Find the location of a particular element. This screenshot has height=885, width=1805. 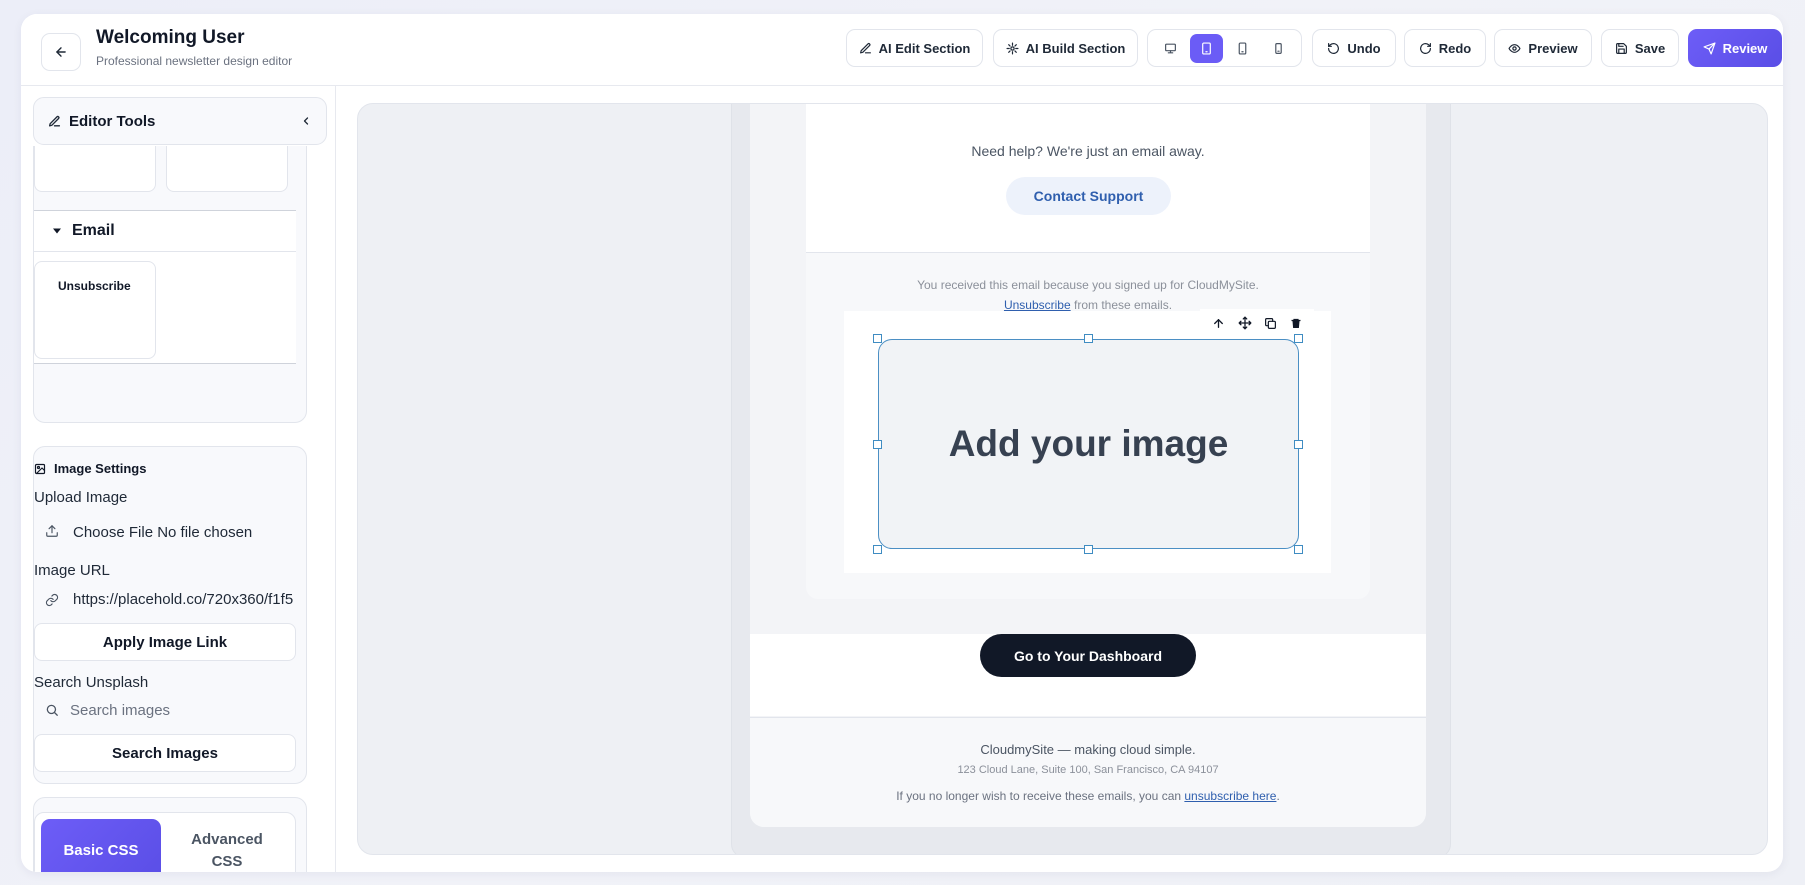

footer-unsubscribe-link: unsubscribe here is located at coordinates (1230, 796).